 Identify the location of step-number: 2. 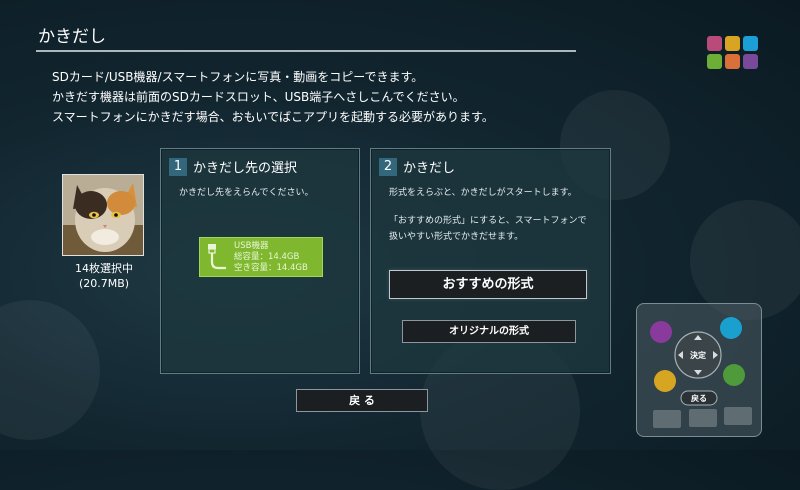
(388, 166).